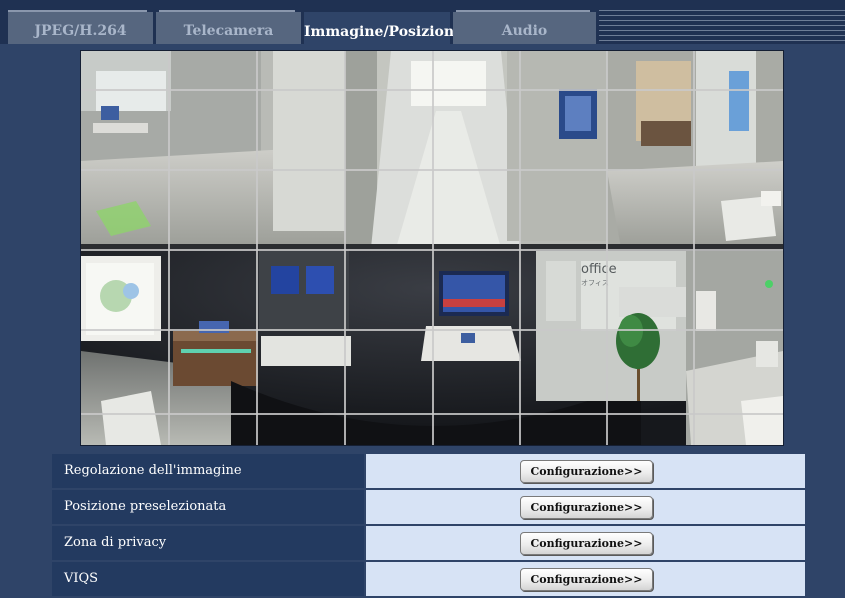 Image resolution: width=845 pixels, height=598 pixels. I want to click on tab-audio: Audio, so click(524, 27).